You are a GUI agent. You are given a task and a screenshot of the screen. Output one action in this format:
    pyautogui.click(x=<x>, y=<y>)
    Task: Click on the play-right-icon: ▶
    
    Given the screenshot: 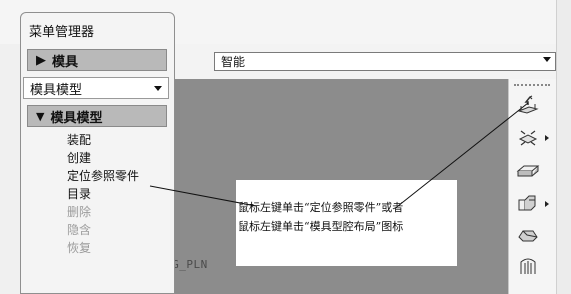 What is the action you would take?
    pyautogui.click(x=41, y=60)
    